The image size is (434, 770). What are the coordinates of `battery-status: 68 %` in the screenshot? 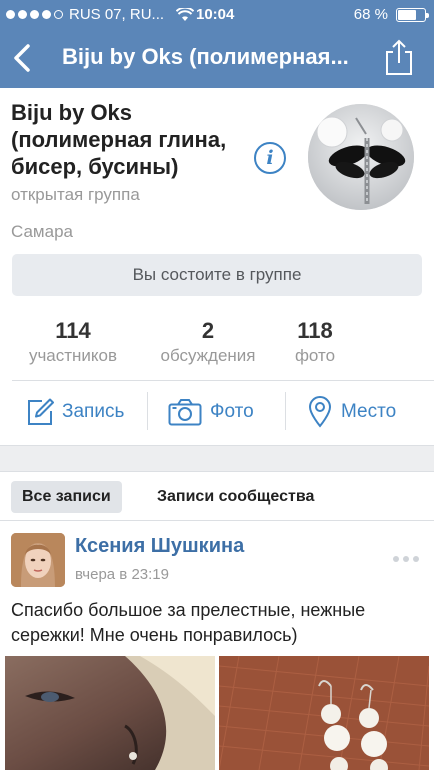 It's located at (391, 14).